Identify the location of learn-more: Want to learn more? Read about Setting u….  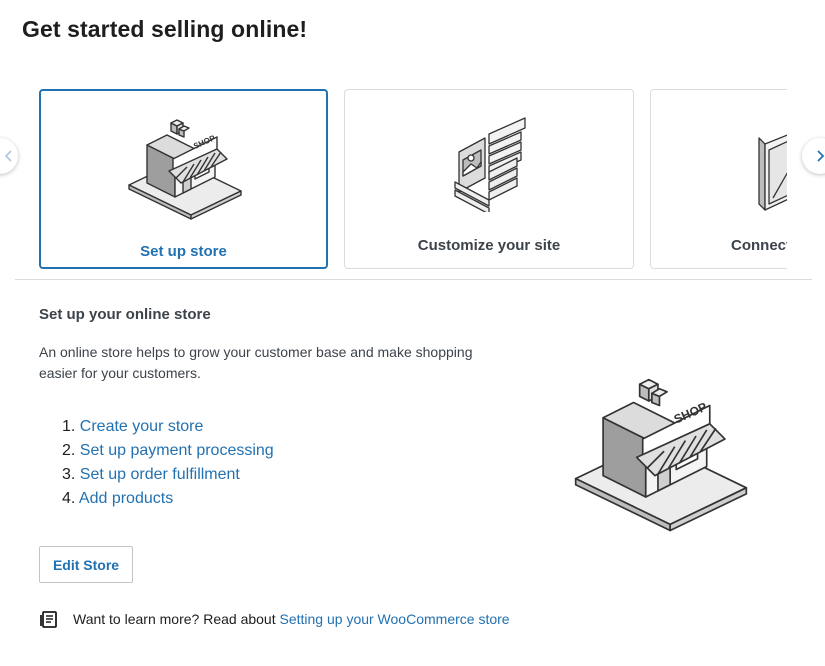
(274, 619).